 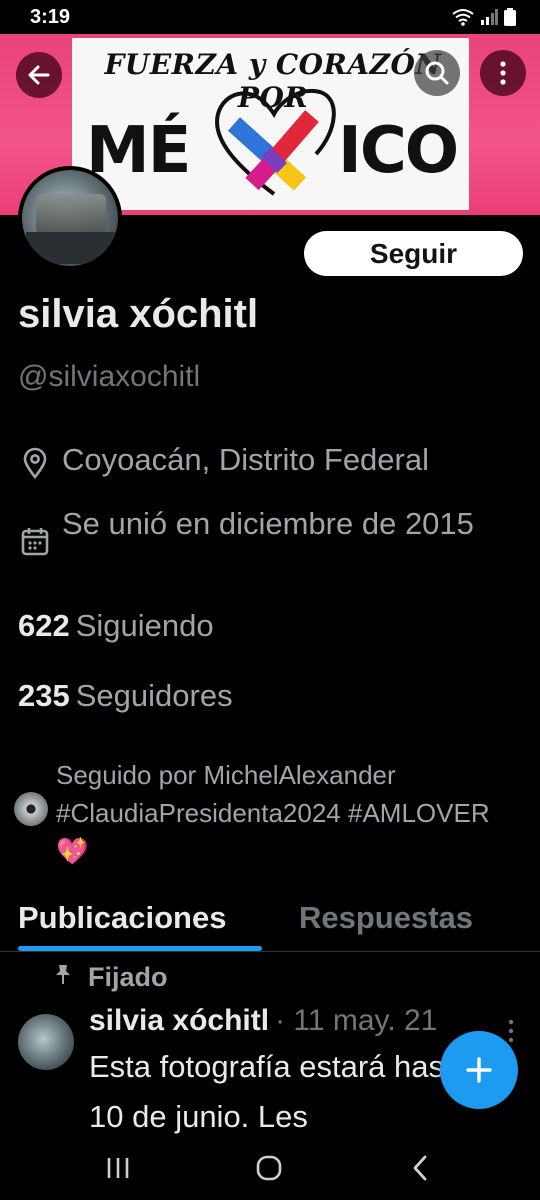 I want to click on status-time: 3:19, so click(x=50, y=17).